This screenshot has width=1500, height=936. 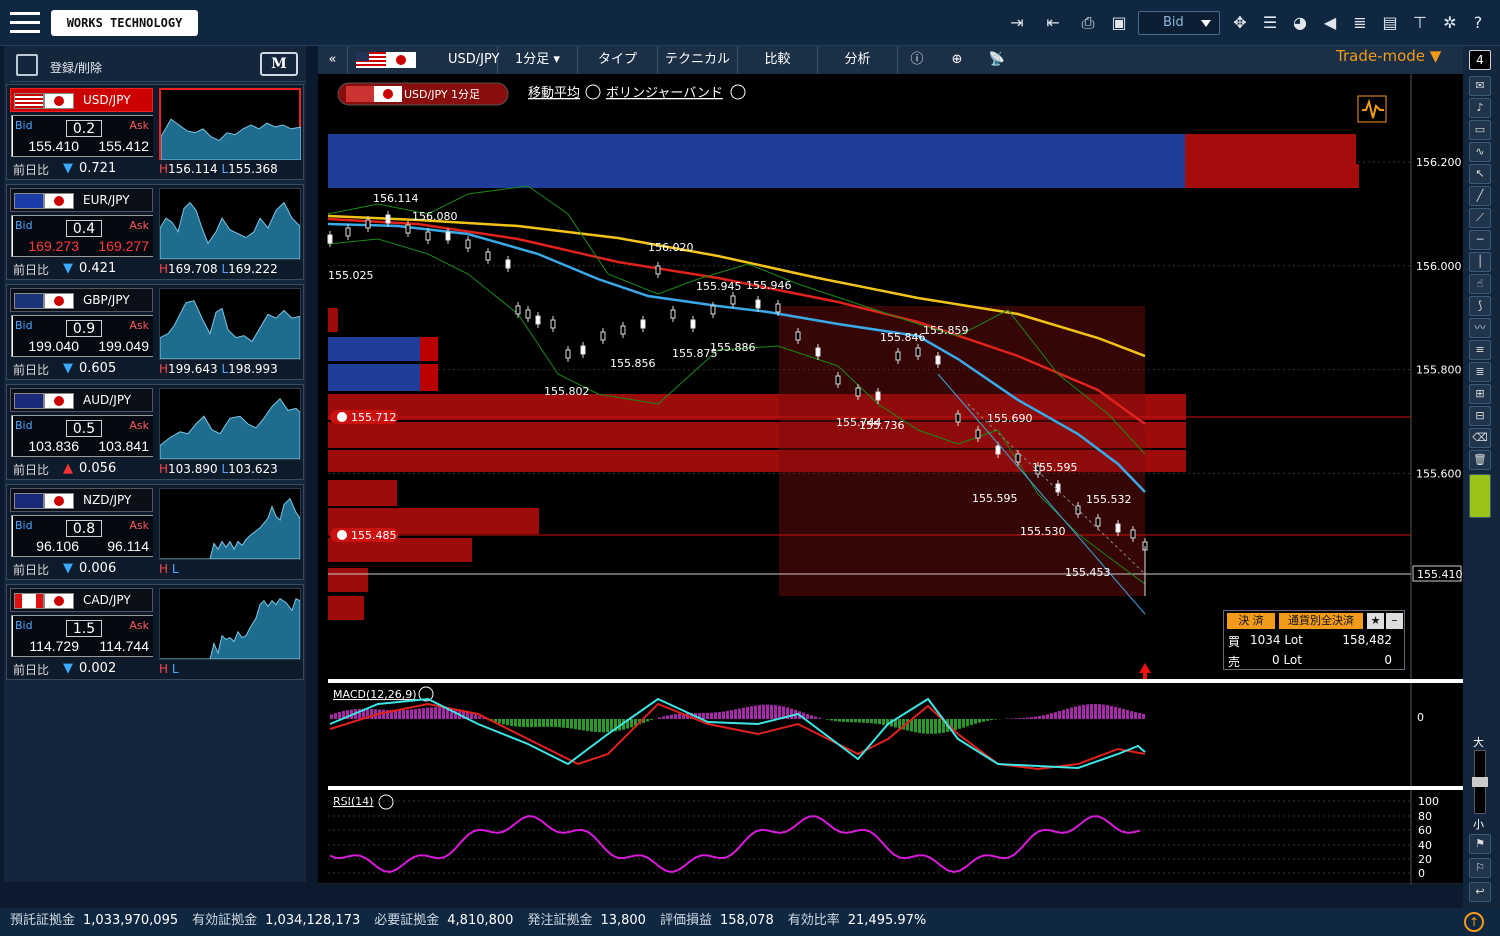 What do you see at coordinates (1480, 284) in the screenshot?
I see `hand-icon: ☝` at bounding box center [1480, 284].